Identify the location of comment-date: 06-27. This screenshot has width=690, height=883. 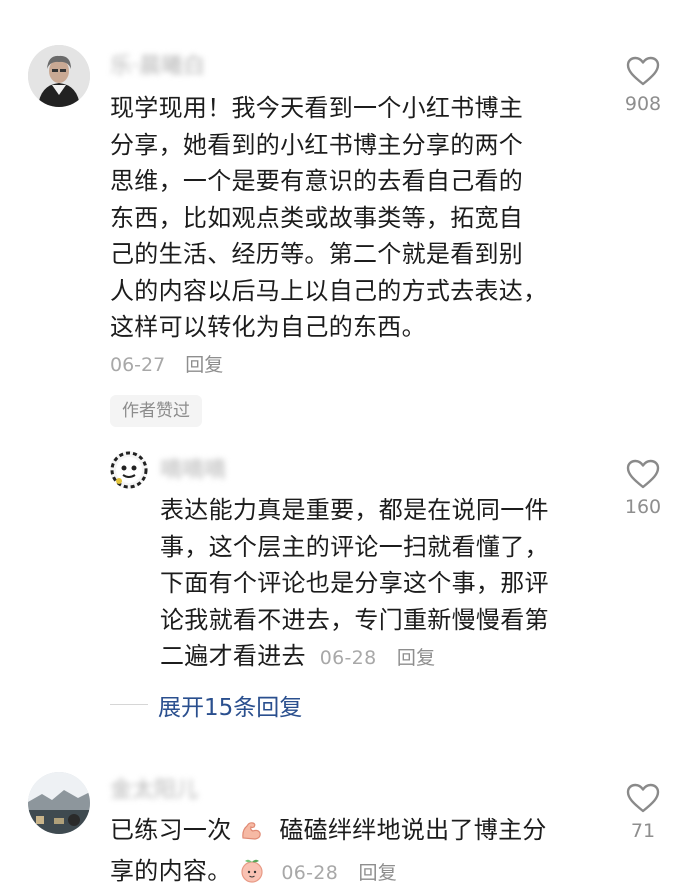
(138, 365).